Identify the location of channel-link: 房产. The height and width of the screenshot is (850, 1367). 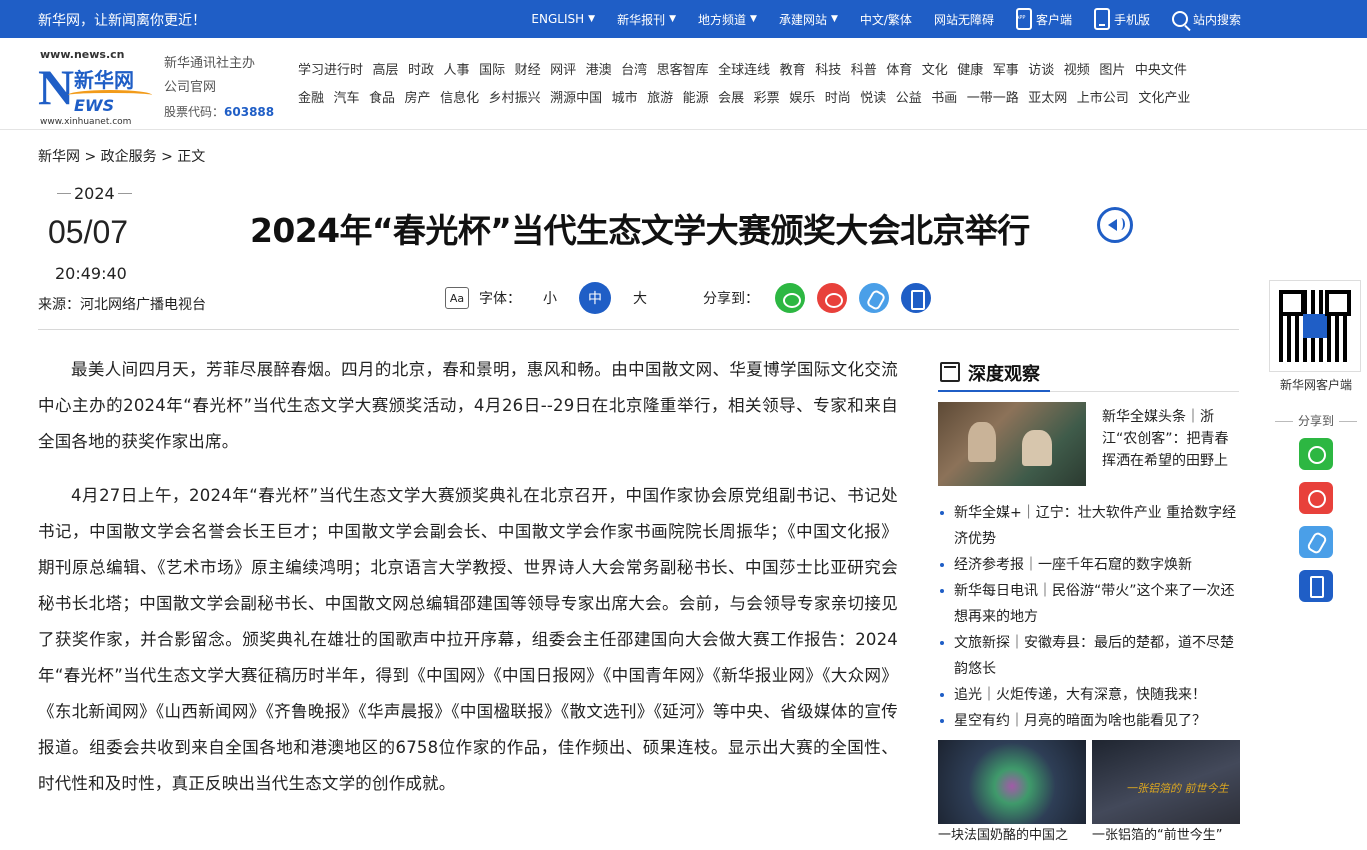
(418, 102).